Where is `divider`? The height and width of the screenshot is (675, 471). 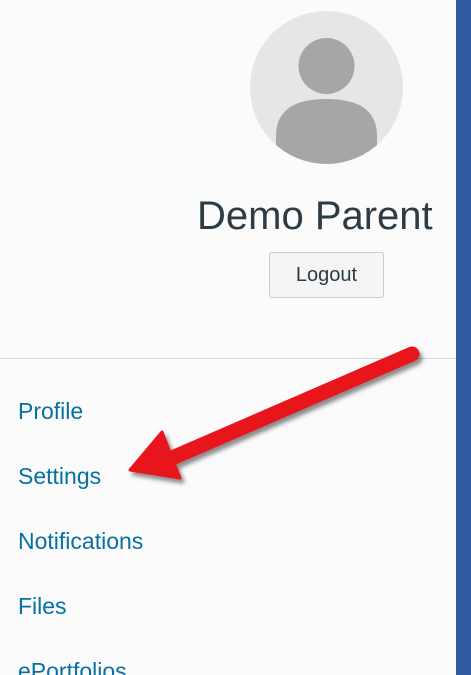 divider is located at coordinates (228, 358).